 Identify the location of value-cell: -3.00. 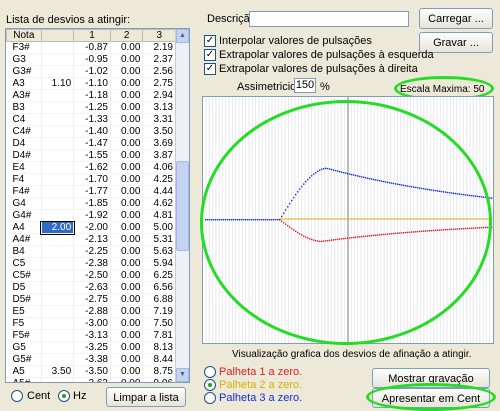
(92, 323).